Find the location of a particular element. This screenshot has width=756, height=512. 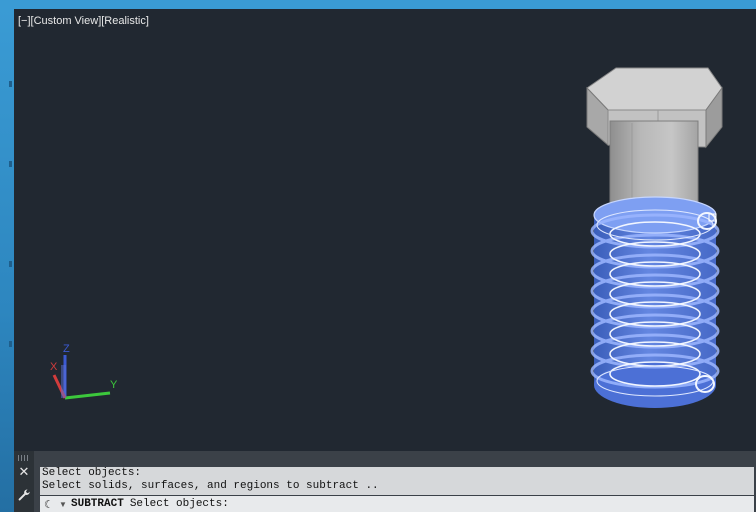

current-command-prompt: Select objects: is located at coordinates (179, 504).